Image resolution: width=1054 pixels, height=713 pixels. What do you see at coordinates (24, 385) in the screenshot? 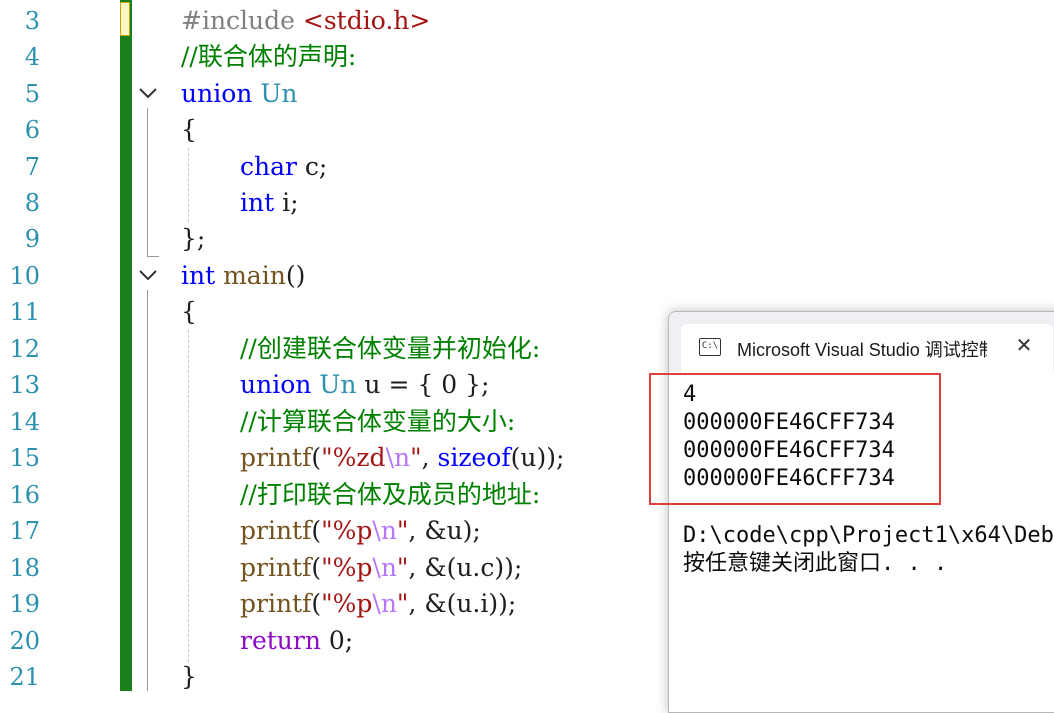
I see `line-number: 13` at bounding box center [24, 385].